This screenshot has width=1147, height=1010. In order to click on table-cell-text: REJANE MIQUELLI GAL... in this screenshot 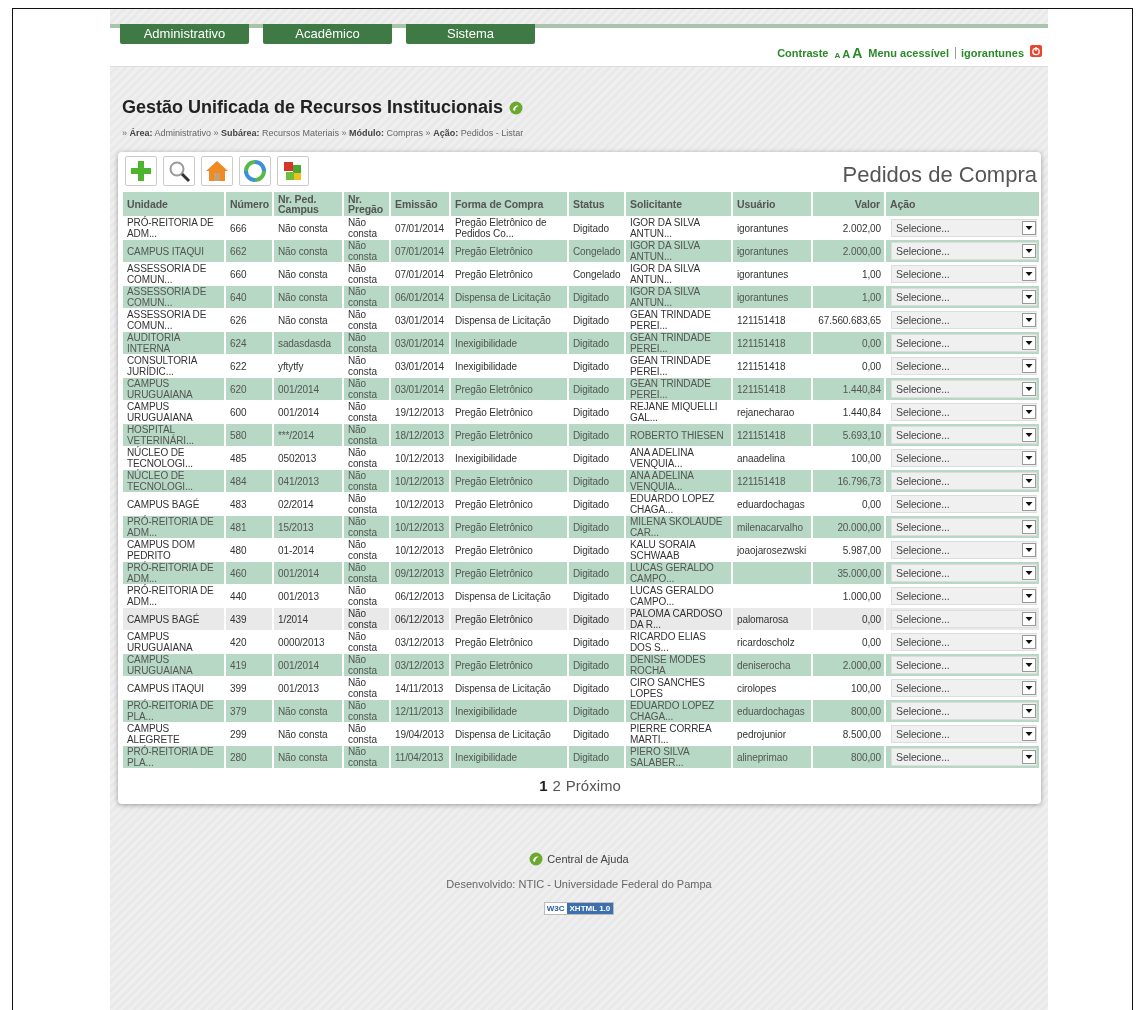, I will do `click(674, 412)`.